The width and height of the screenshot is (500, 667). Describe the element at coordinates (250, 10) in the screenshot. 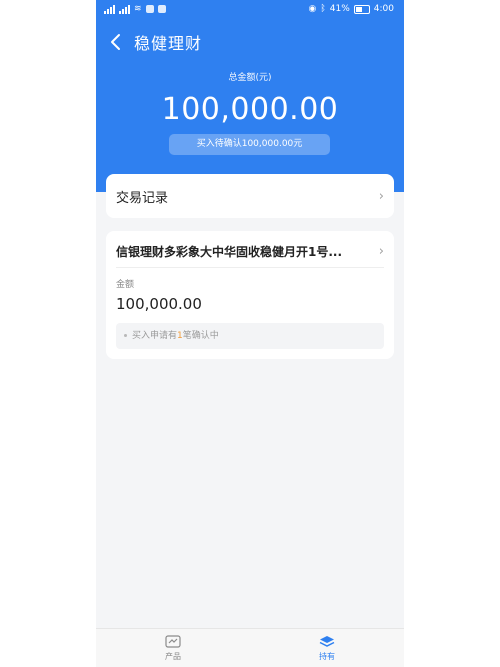

I see `status-bar: ≋ ◉ ᛒ 41% 4:00` at that location.